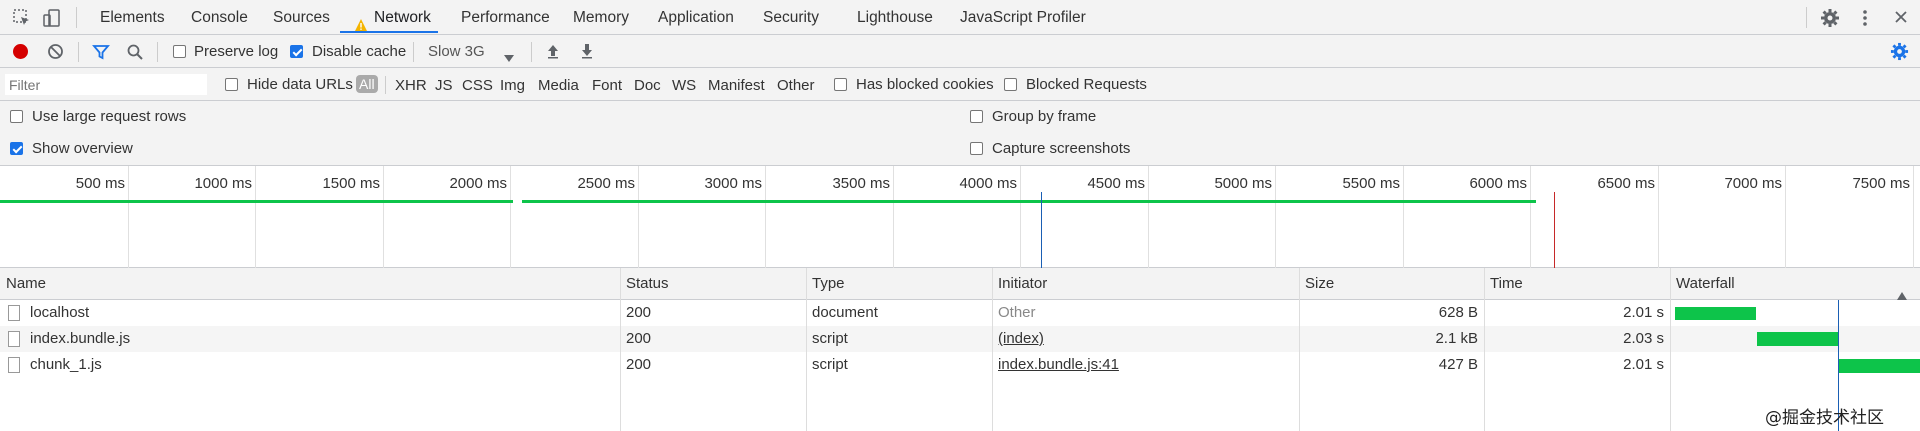 The height and width of the screenshot is (431, 1920). I want to click on request-size: 628 B, so click(1458, 312).